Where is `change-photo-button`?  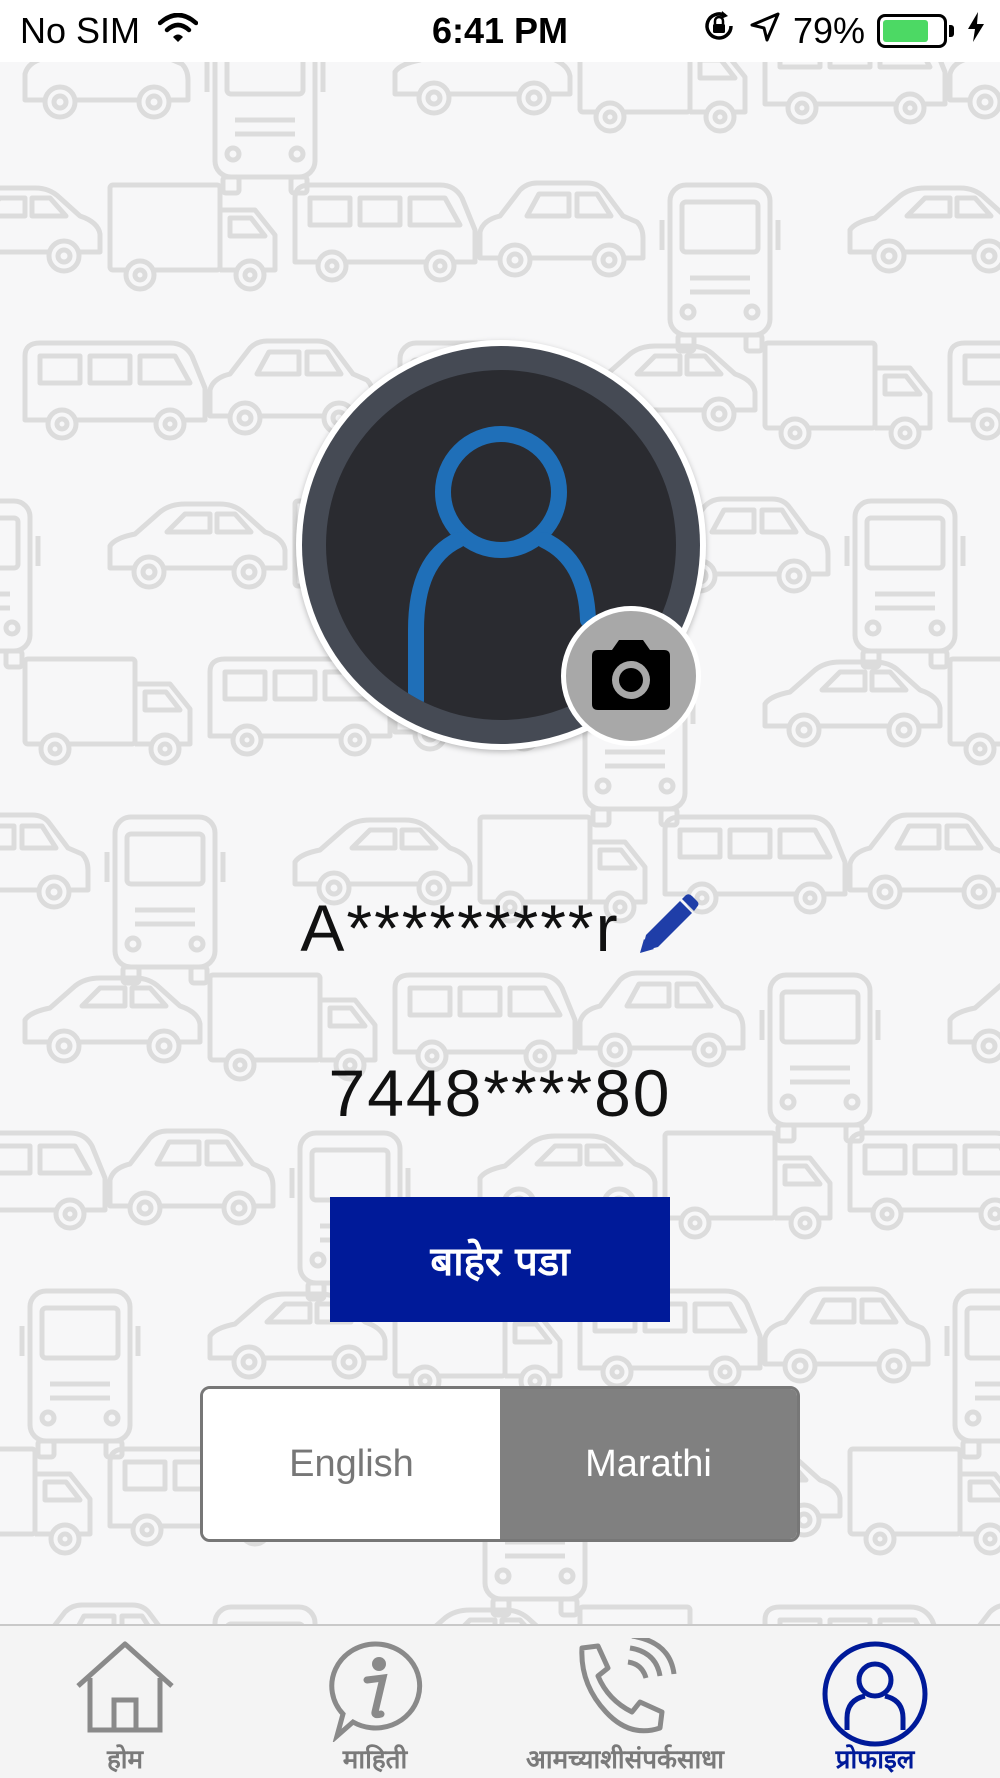 change-photo-button is located at coordinates (631, 676).